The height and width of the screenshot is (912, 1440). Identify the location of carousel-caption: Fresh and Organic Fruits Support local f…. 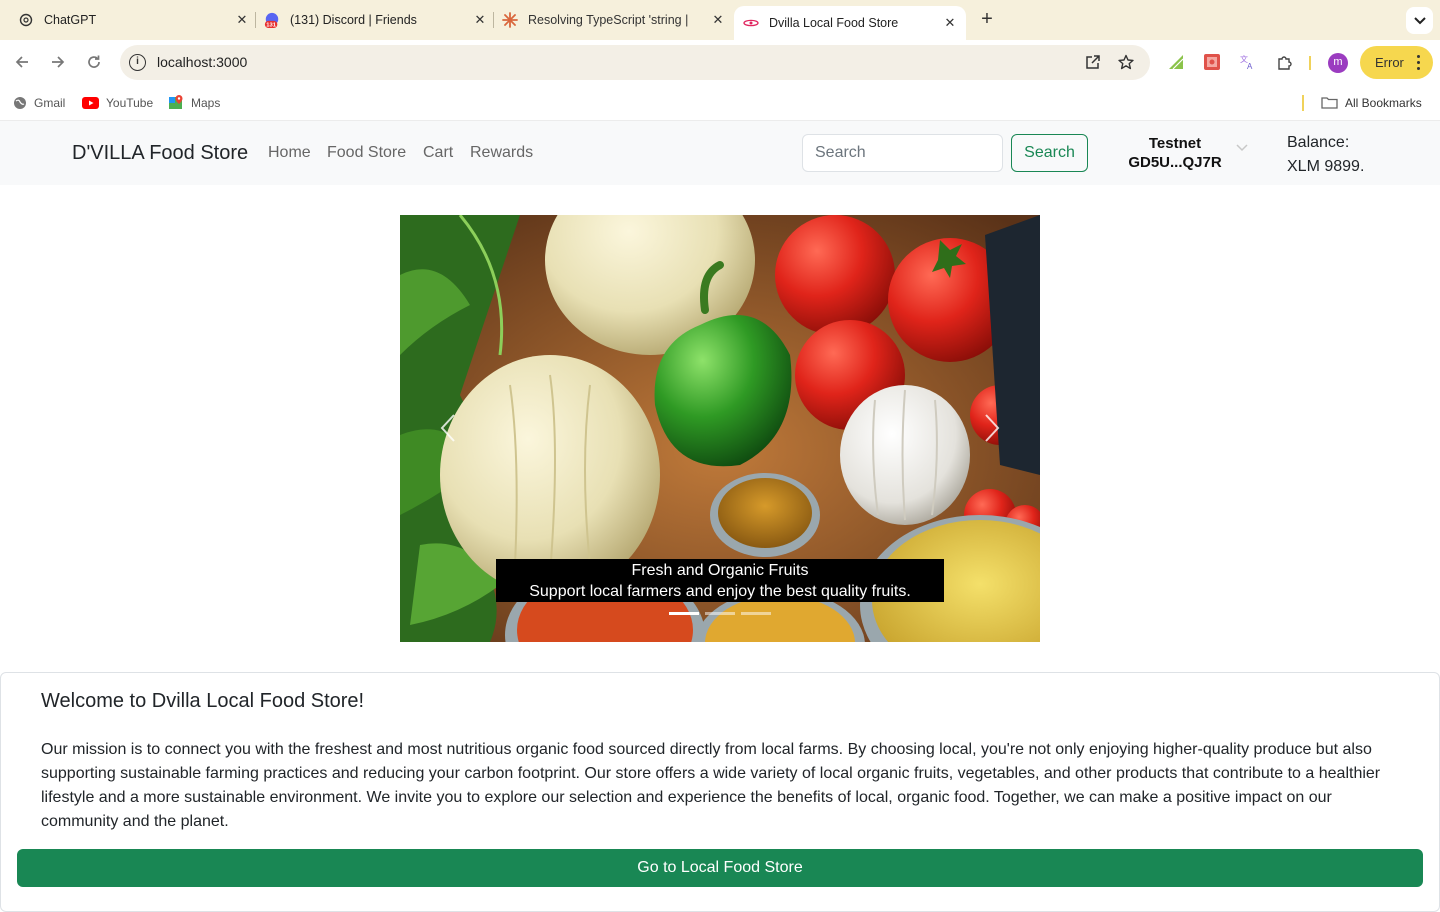
(720, 580).